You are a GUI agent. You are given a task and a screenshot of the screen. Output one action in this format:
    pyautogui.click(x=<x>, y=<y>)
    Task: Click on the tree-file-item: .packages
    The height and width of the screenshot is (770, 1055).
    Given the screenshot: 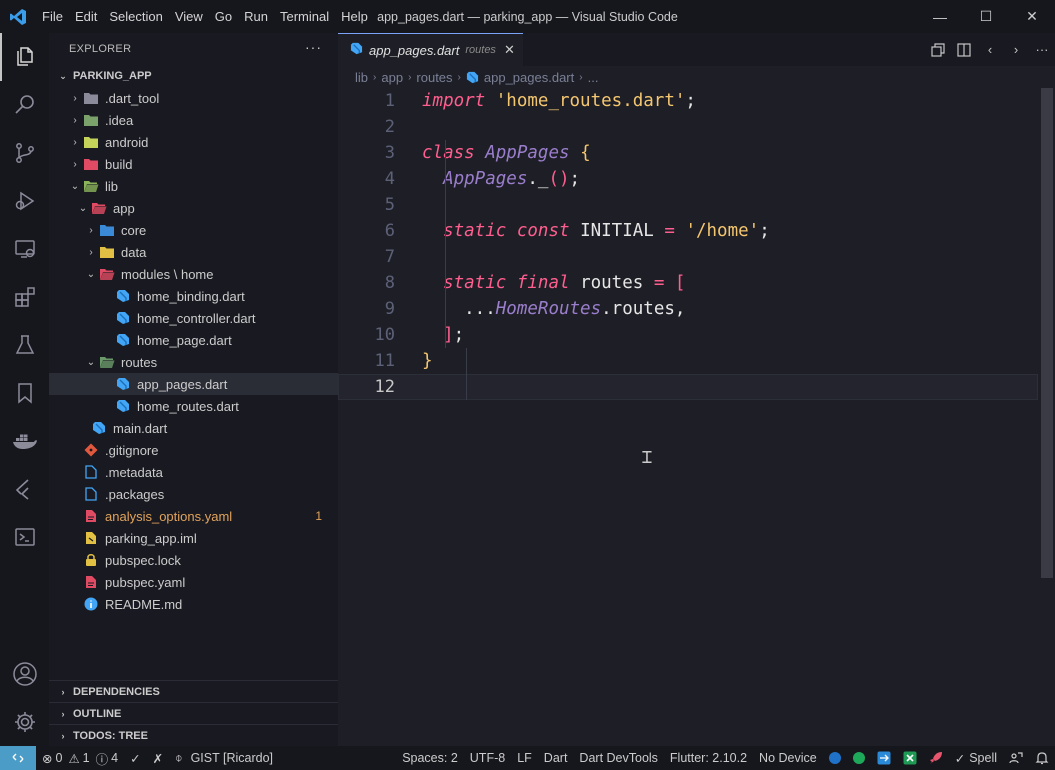 What is the action you would take?
    pyautogui.click(x=193, y=494)
    